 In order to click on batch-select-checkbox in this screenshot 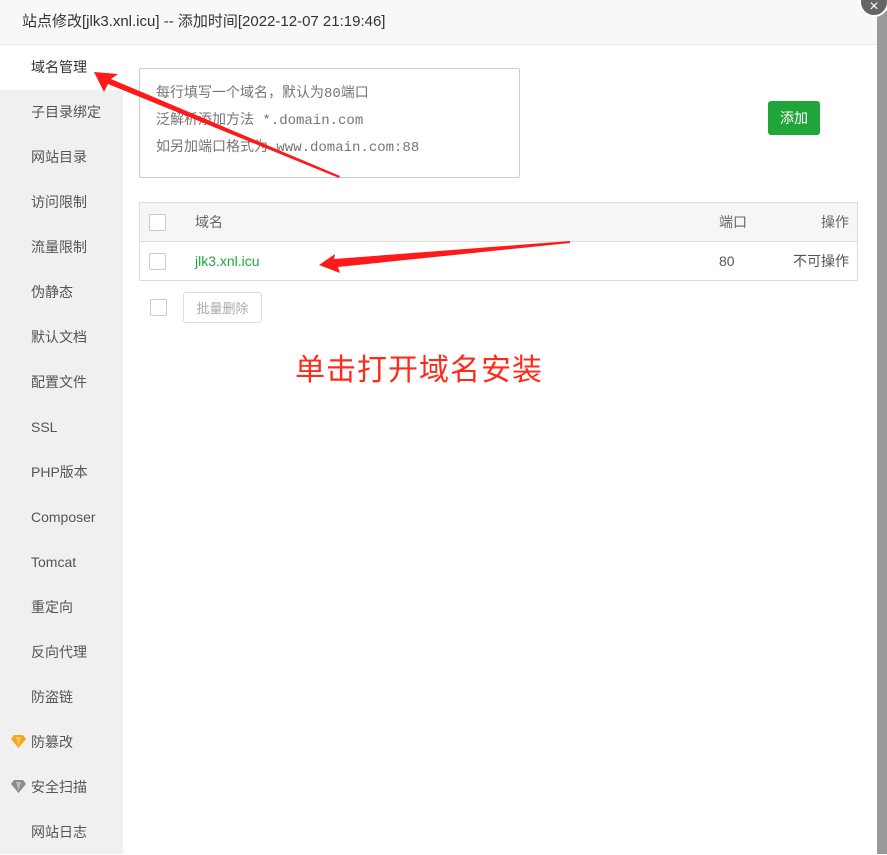, I will do `click(158, 307)`.